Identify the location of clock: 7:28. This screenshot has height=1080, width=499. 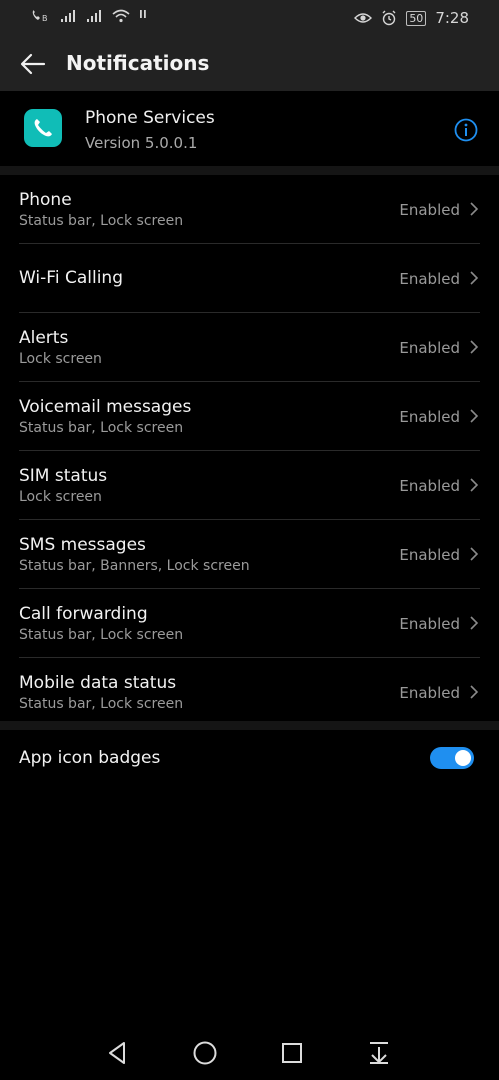
(452, 18).